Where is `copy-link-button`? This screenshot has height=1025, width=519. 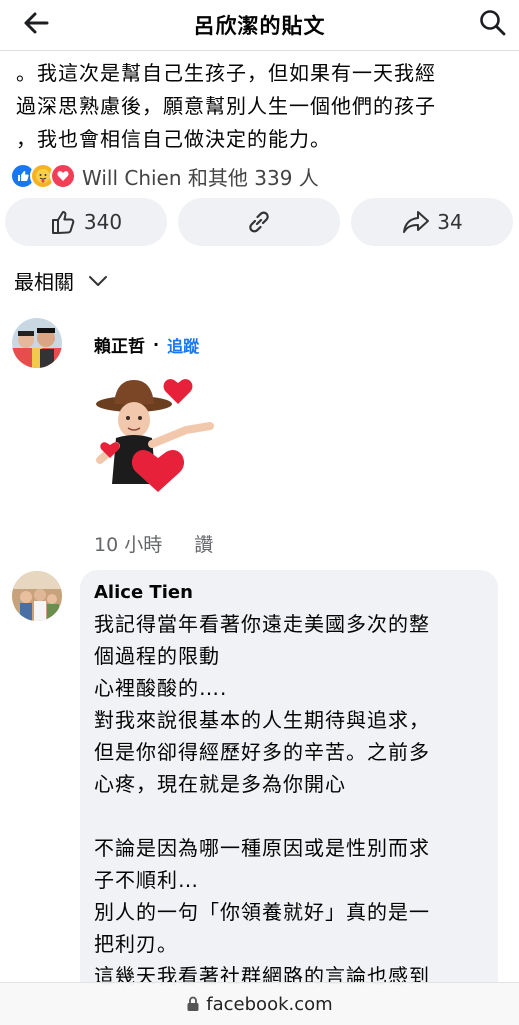 copy-link-button is located at coordinates (259, 222).